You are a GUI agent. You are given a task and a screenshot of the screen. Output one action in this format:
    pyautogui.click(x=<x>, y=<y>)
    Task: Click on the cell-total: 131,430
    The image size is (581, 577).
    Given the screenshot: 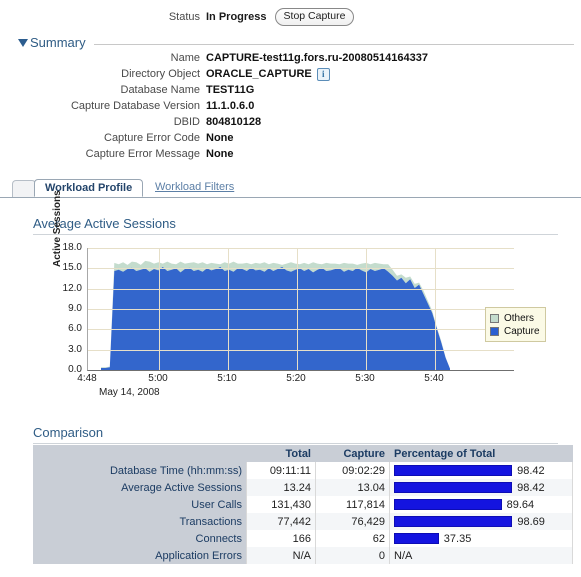 What is the action you would take?
    pyautogui.click(x=281, y=504)
    